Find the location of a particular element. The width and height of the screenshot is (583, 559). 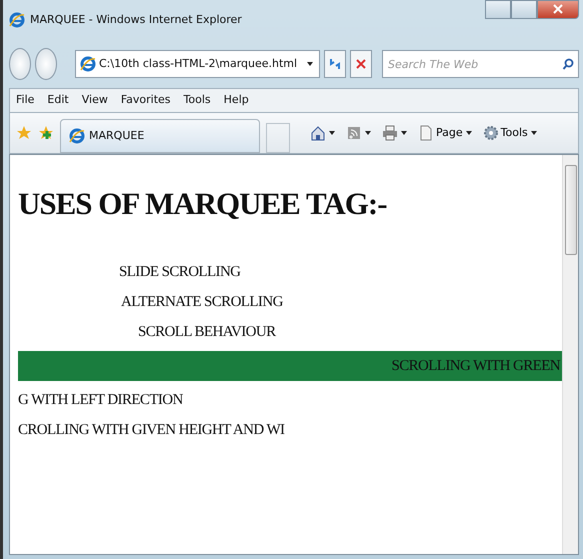

marquee-text: SCROLLING WITH GREEN is located at coordinates (475, 366).